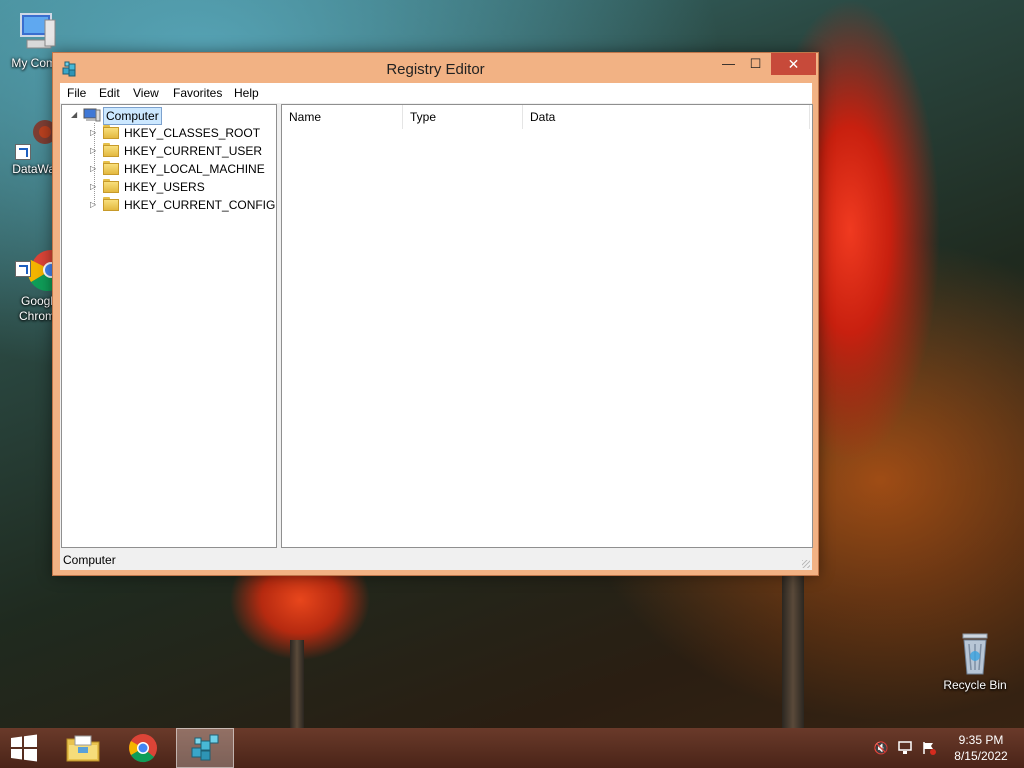 This screenshot has height=768, width=1024. Describe the element at coordinates (929, 748) in the screenshot. I see `action-center-icon` at that location.